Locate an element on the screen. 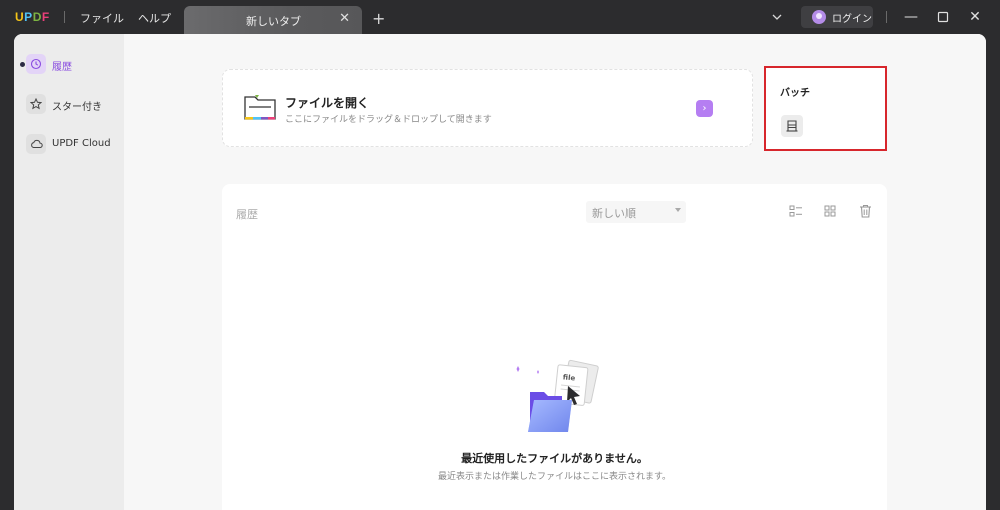  login-label: ログイン is located at coordinates (852, 19).